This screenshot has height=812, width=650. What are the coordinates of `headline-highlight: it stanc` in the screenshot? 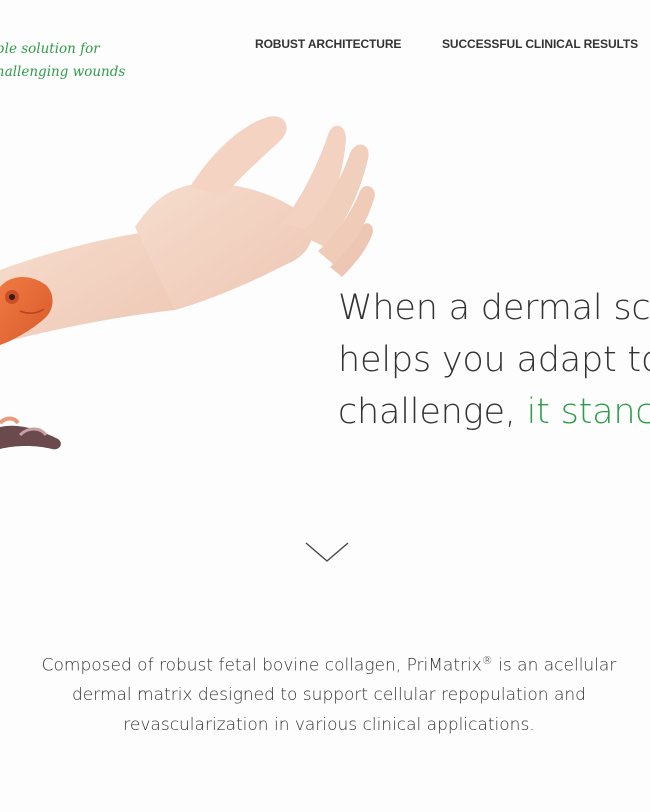 It's located at (588, 412).